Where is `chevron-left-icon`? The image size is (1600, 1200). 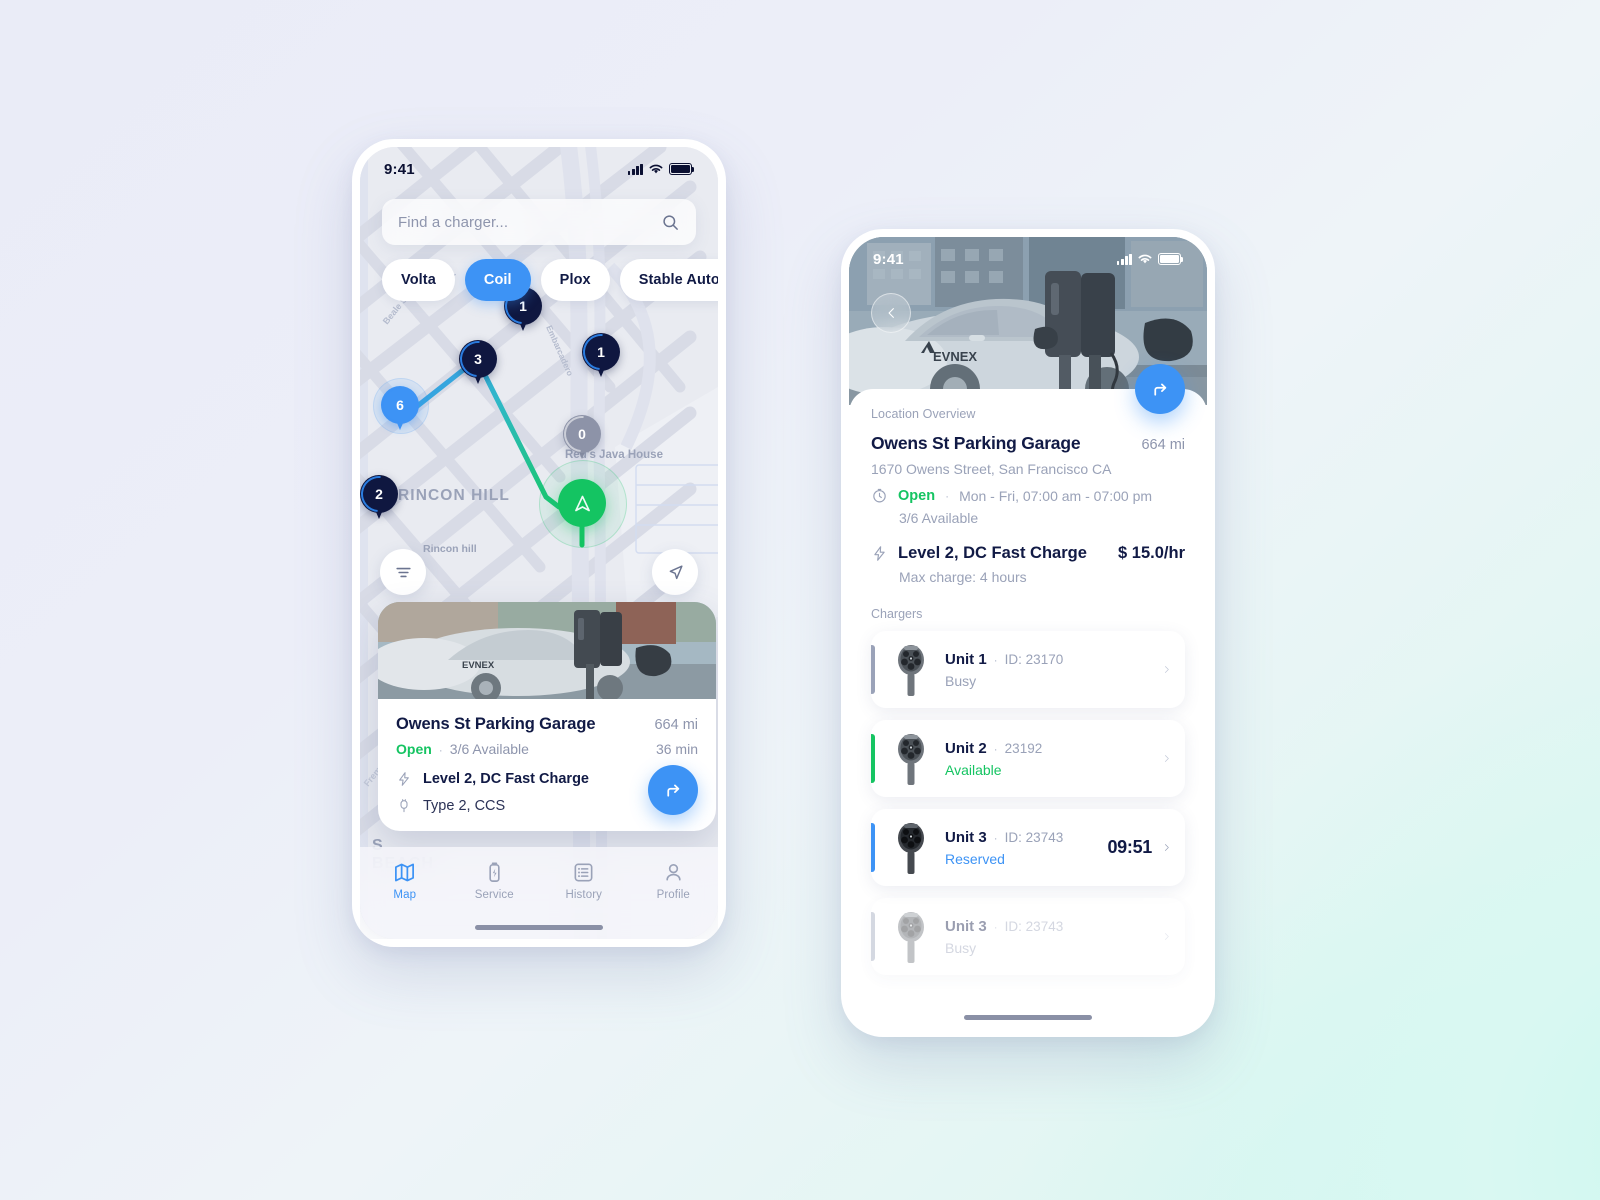 chevron-left-icon is located at coordinates (891, 313).